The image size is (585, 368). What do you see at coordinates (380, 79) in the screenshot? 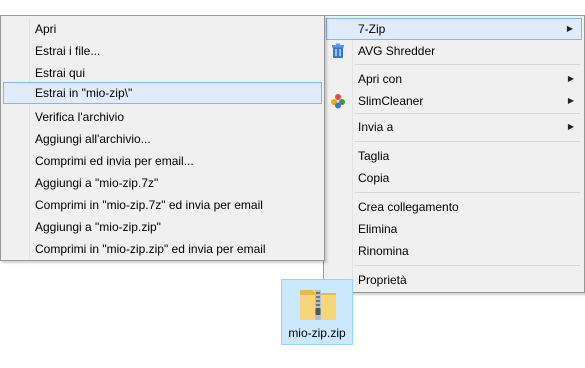
I see `menu-item-label: Apri con` at bounding box center [380, 79].